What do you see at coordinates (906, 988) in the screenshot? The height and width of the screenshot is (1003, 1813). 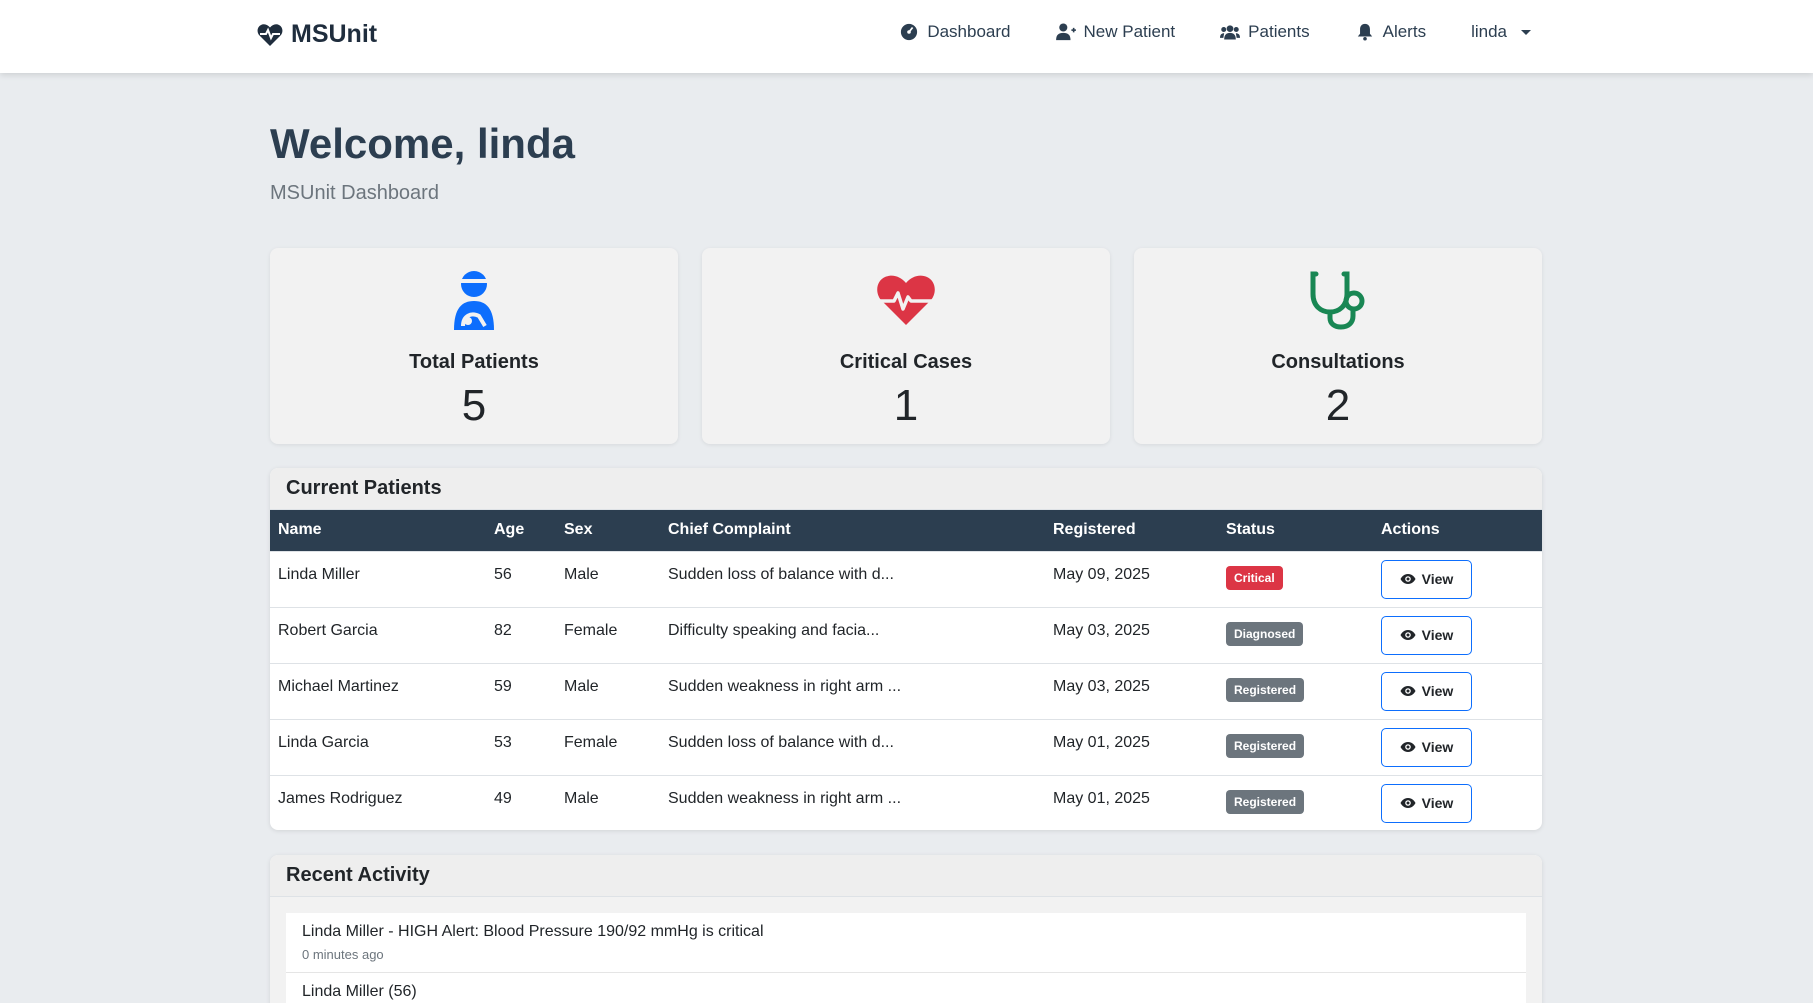 I see `activity-item: Linda Miller (56)` at bounding box center [906, 988].